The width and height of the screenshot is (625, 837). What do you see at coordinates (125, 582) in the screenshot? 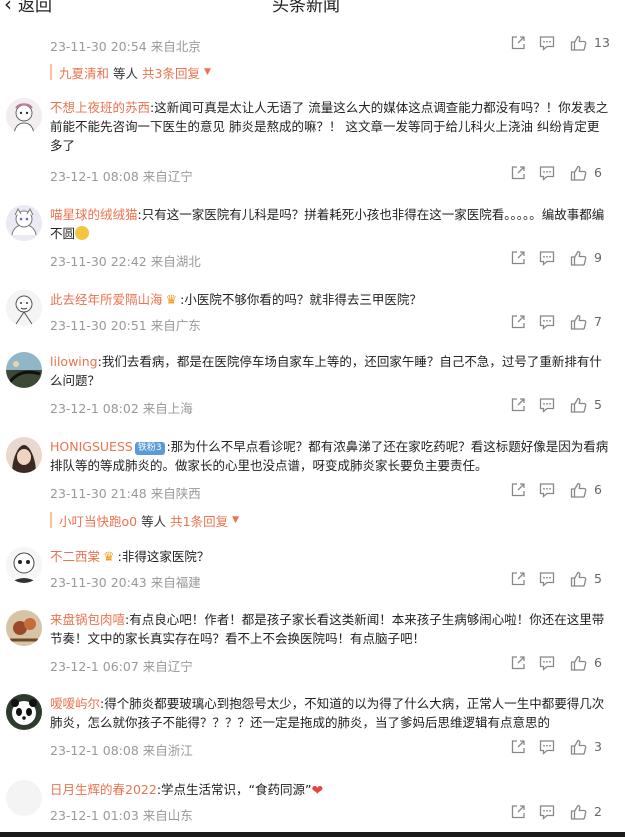
I see `comment-meta: 23-11-30 20:43 来自福建` at bounding box center [125, 582].